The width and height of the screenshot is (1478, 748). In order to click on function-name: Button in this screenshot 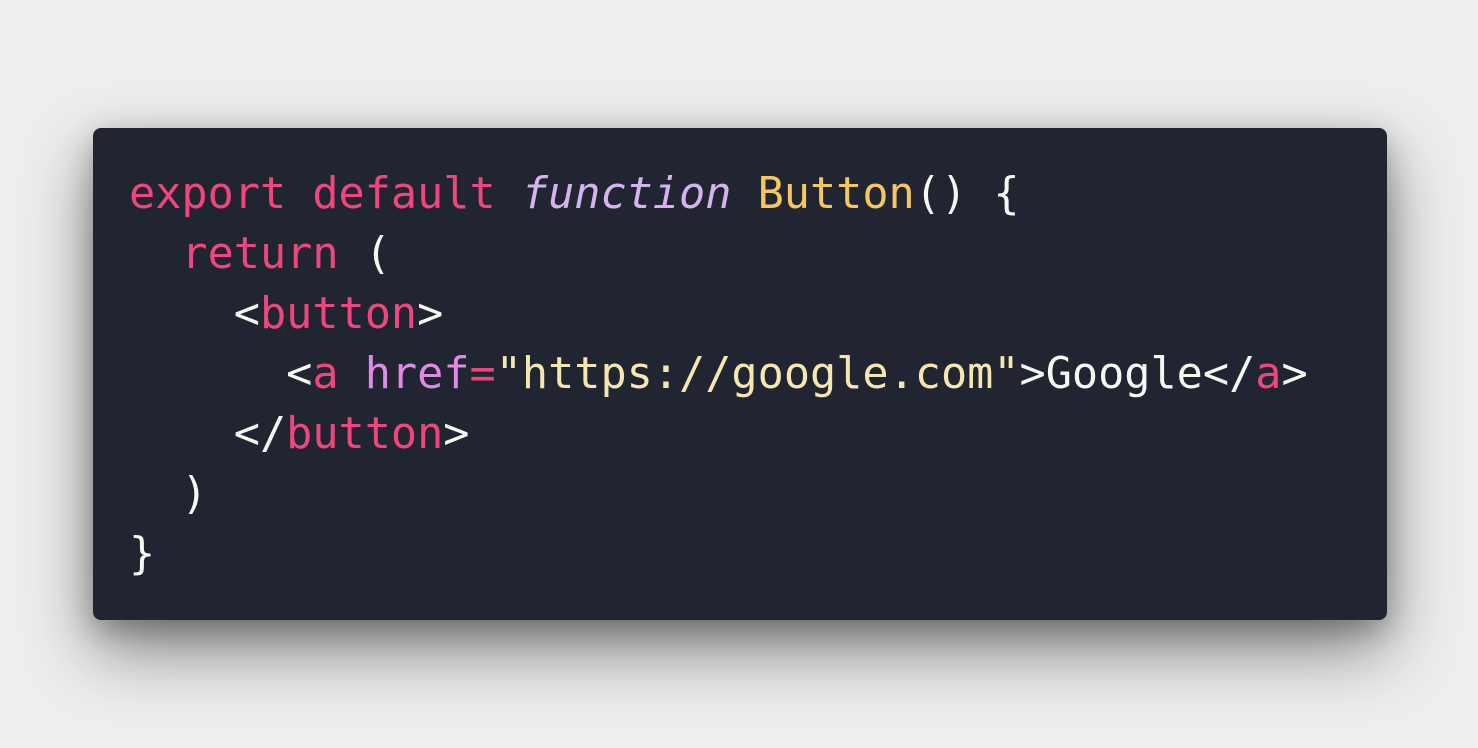, I will do `click(836, 194)`.